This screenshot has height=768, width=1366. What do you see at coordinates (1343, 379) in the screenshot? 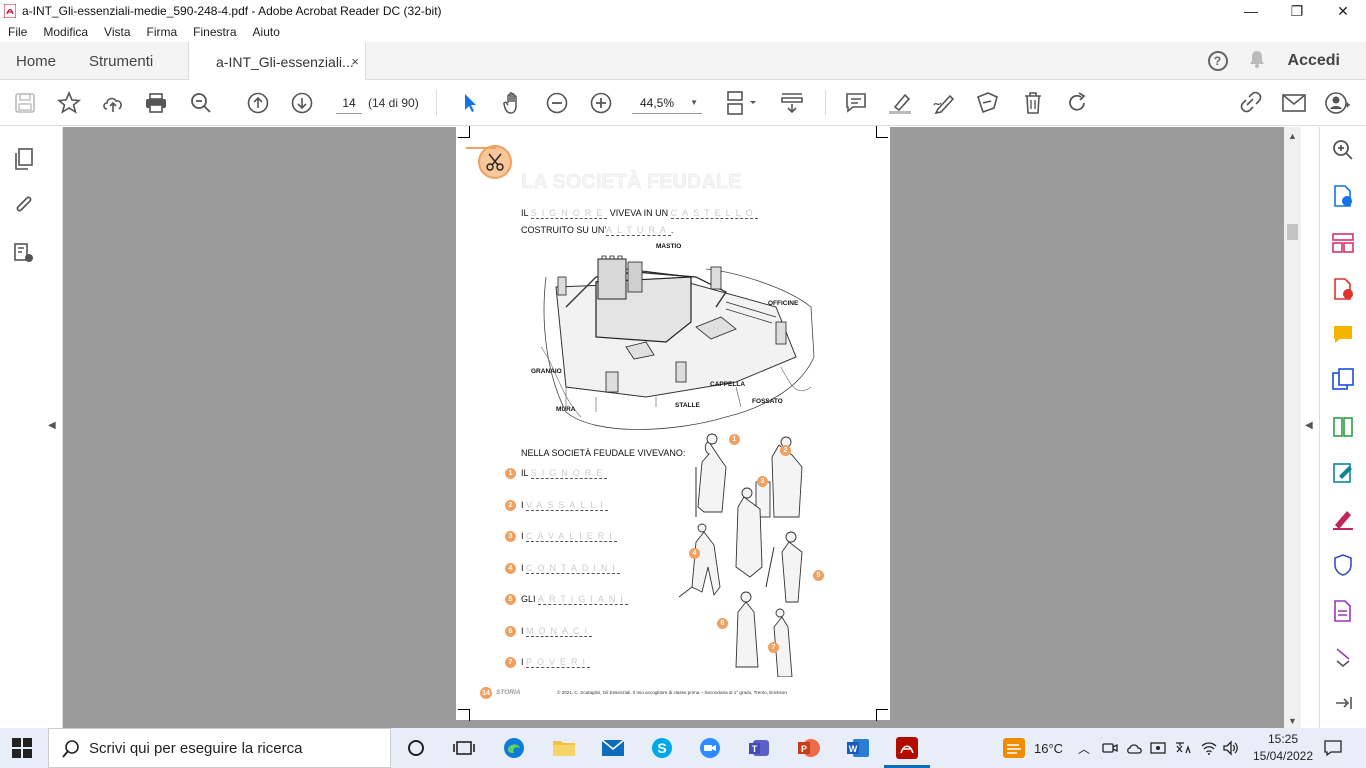
I see `combine-files-icon` at bounding box center [1343, 379].